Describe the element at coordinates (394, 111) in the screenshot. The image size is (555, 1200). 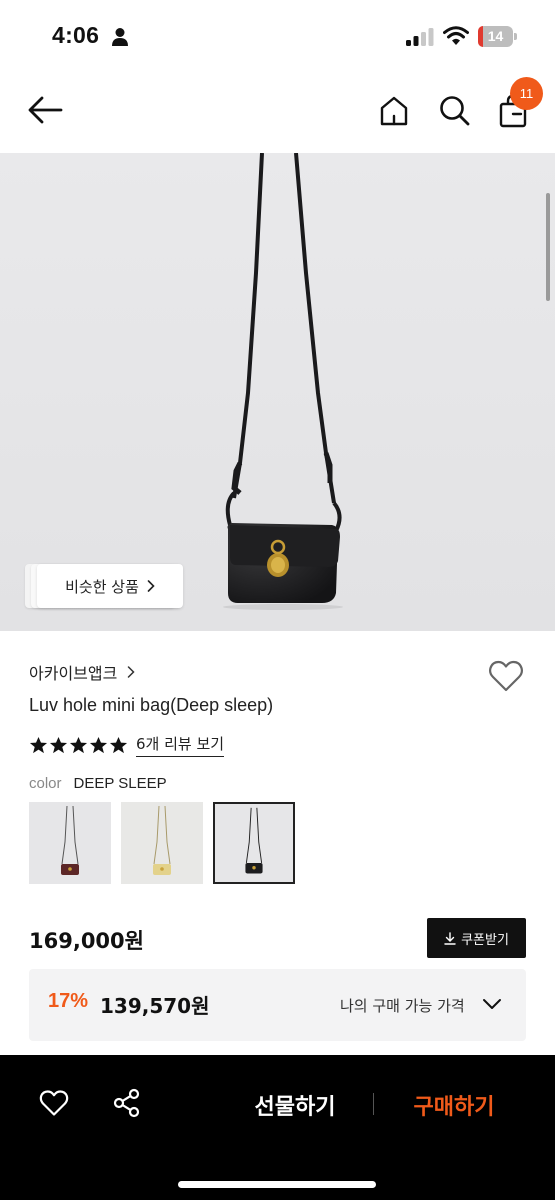
I see `home-icon` at that location.